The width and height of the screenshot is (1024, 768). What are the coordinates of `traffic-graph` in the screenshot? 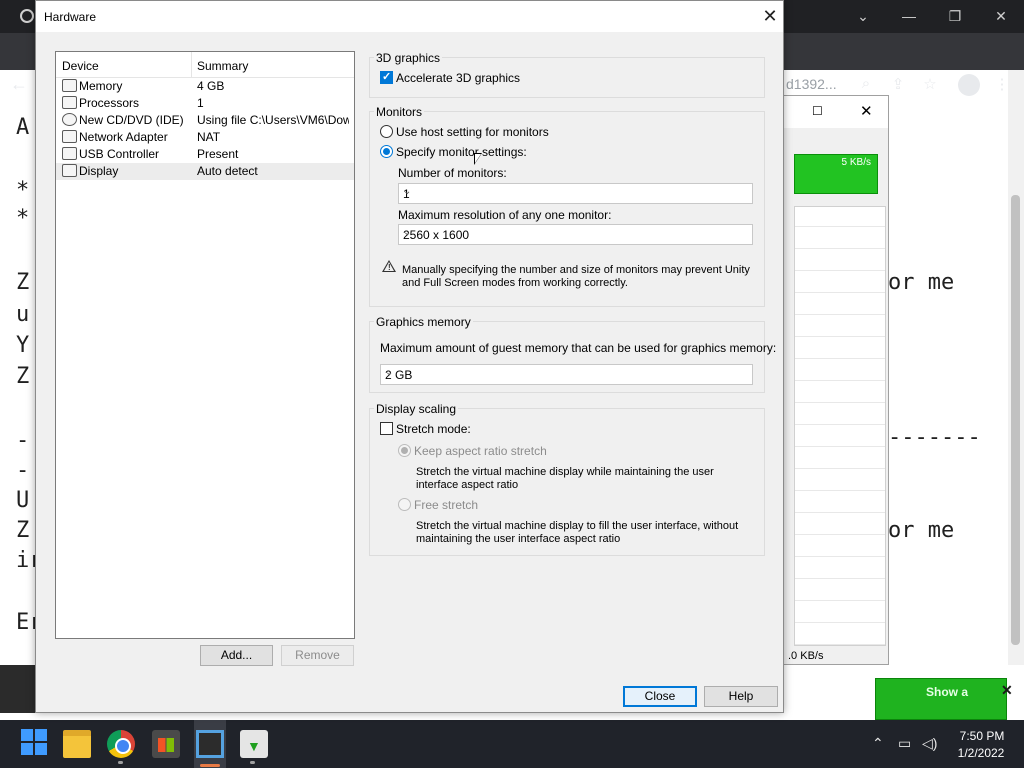 It's located at (840, 426).